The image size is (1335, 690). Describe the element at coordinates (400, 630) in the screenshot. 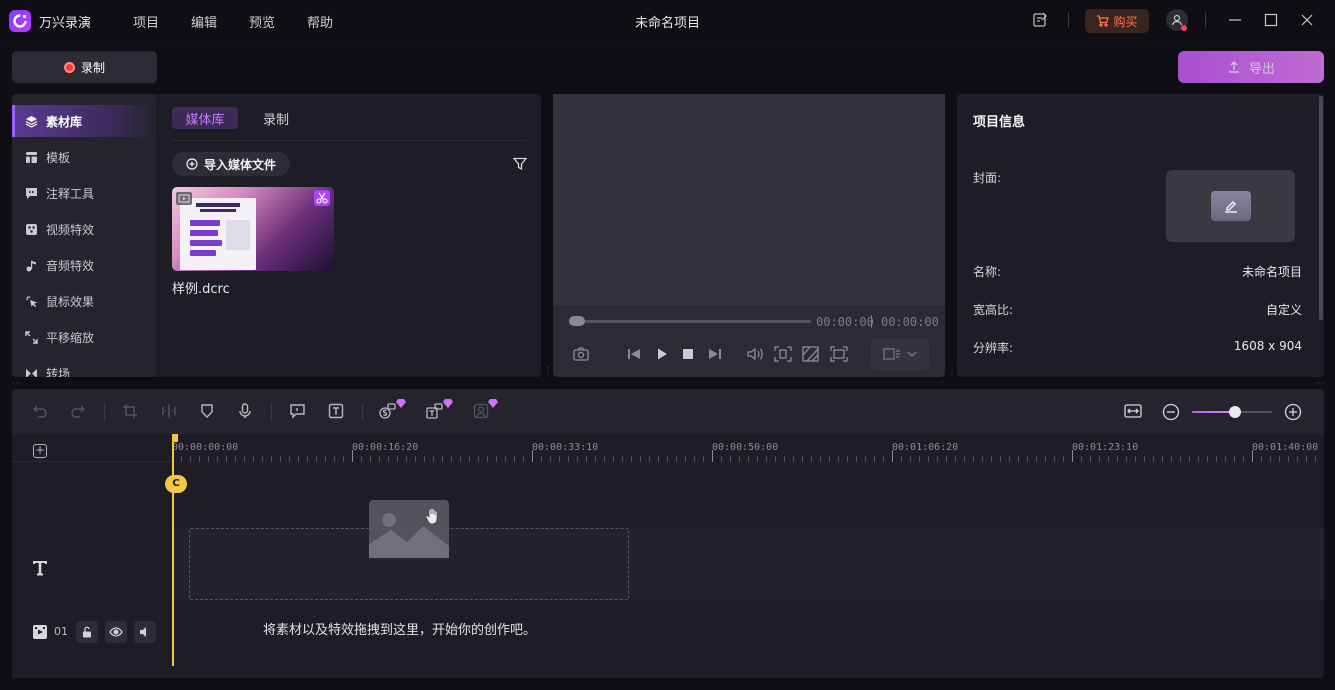

I see `timeline-drop-hint: 将素材以及特效拖拽到这里，开始你的创作吧。` at that location.